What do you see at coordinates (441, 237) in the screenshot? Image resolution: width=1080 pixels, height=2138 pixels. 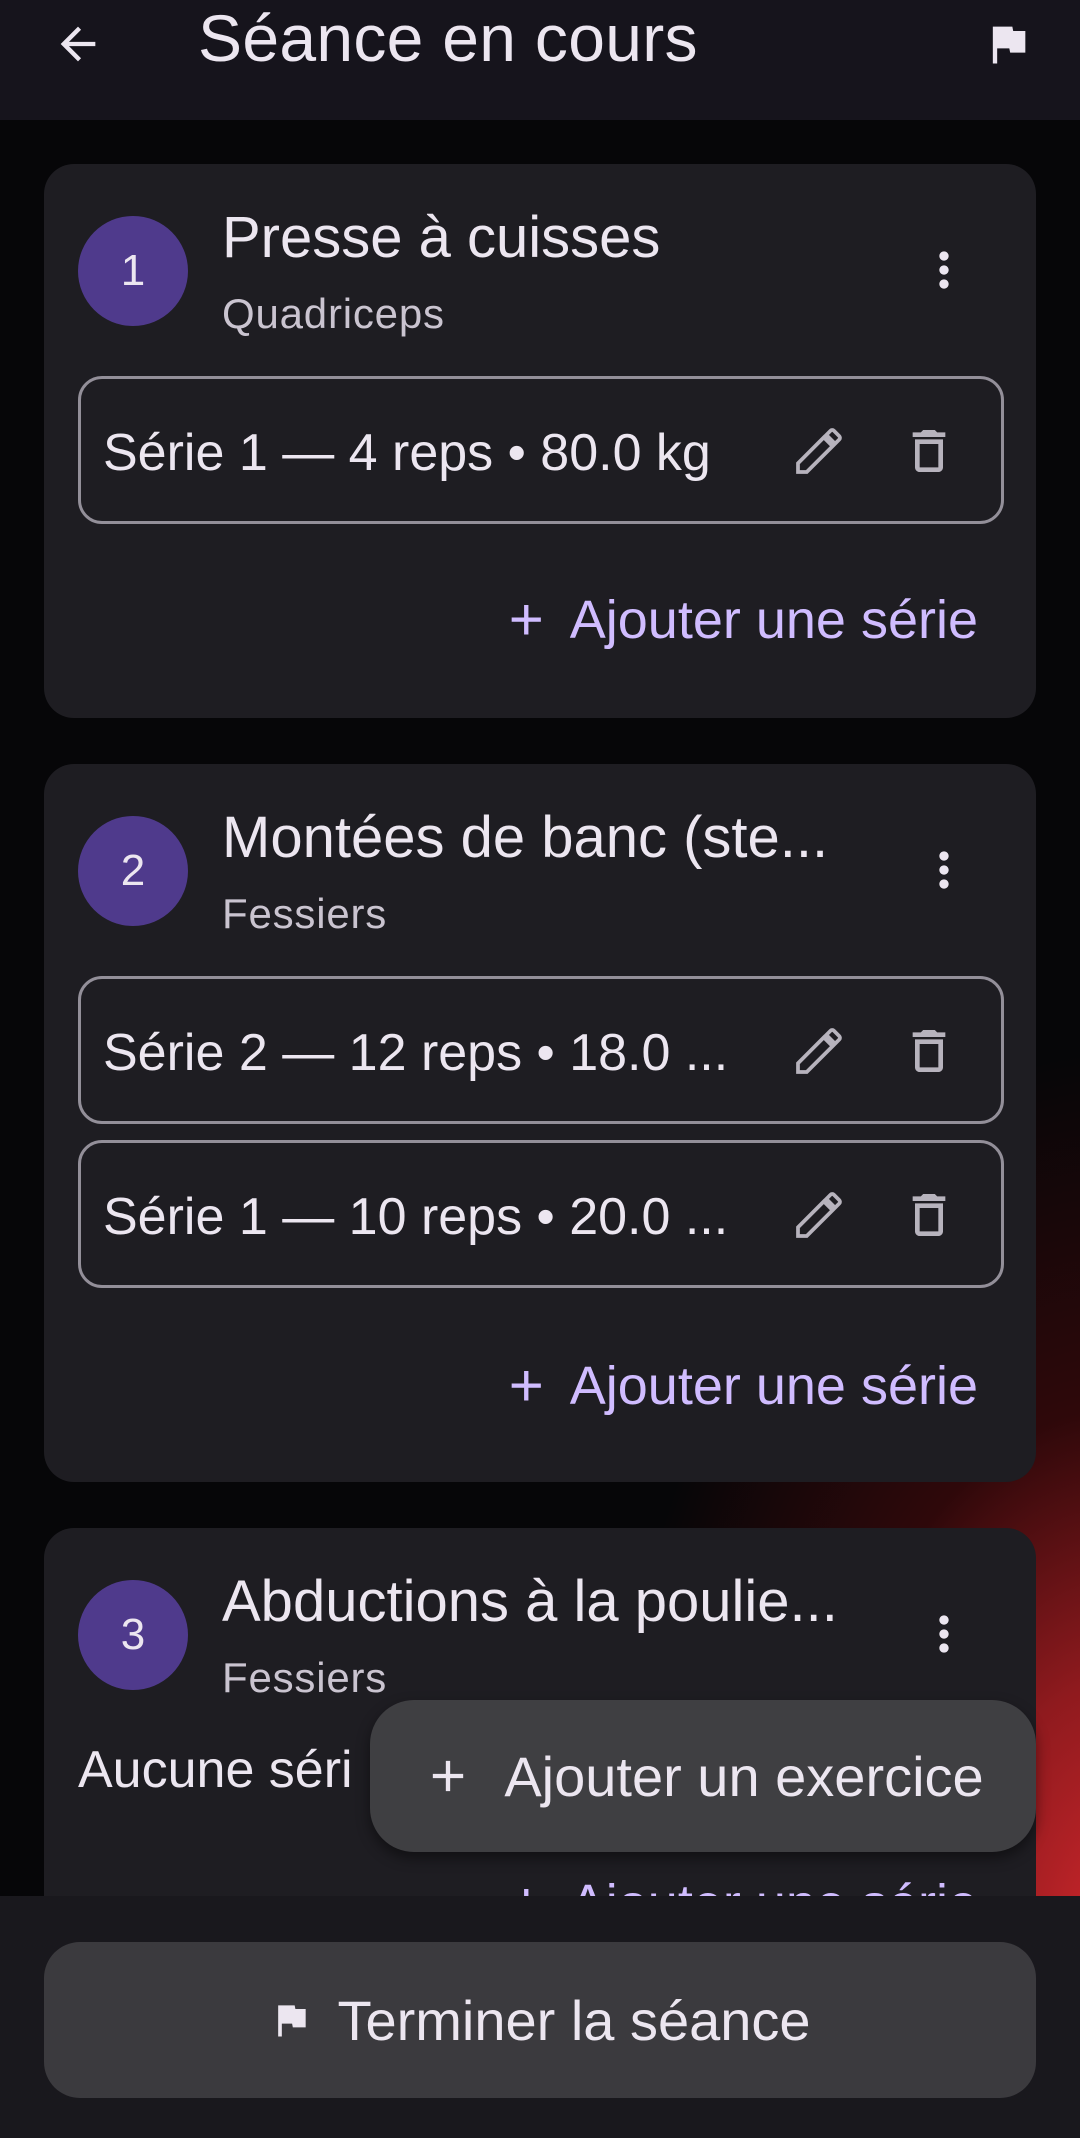 I see `exercise-name: Presse à cuisses` at bounding box center [441, 237].